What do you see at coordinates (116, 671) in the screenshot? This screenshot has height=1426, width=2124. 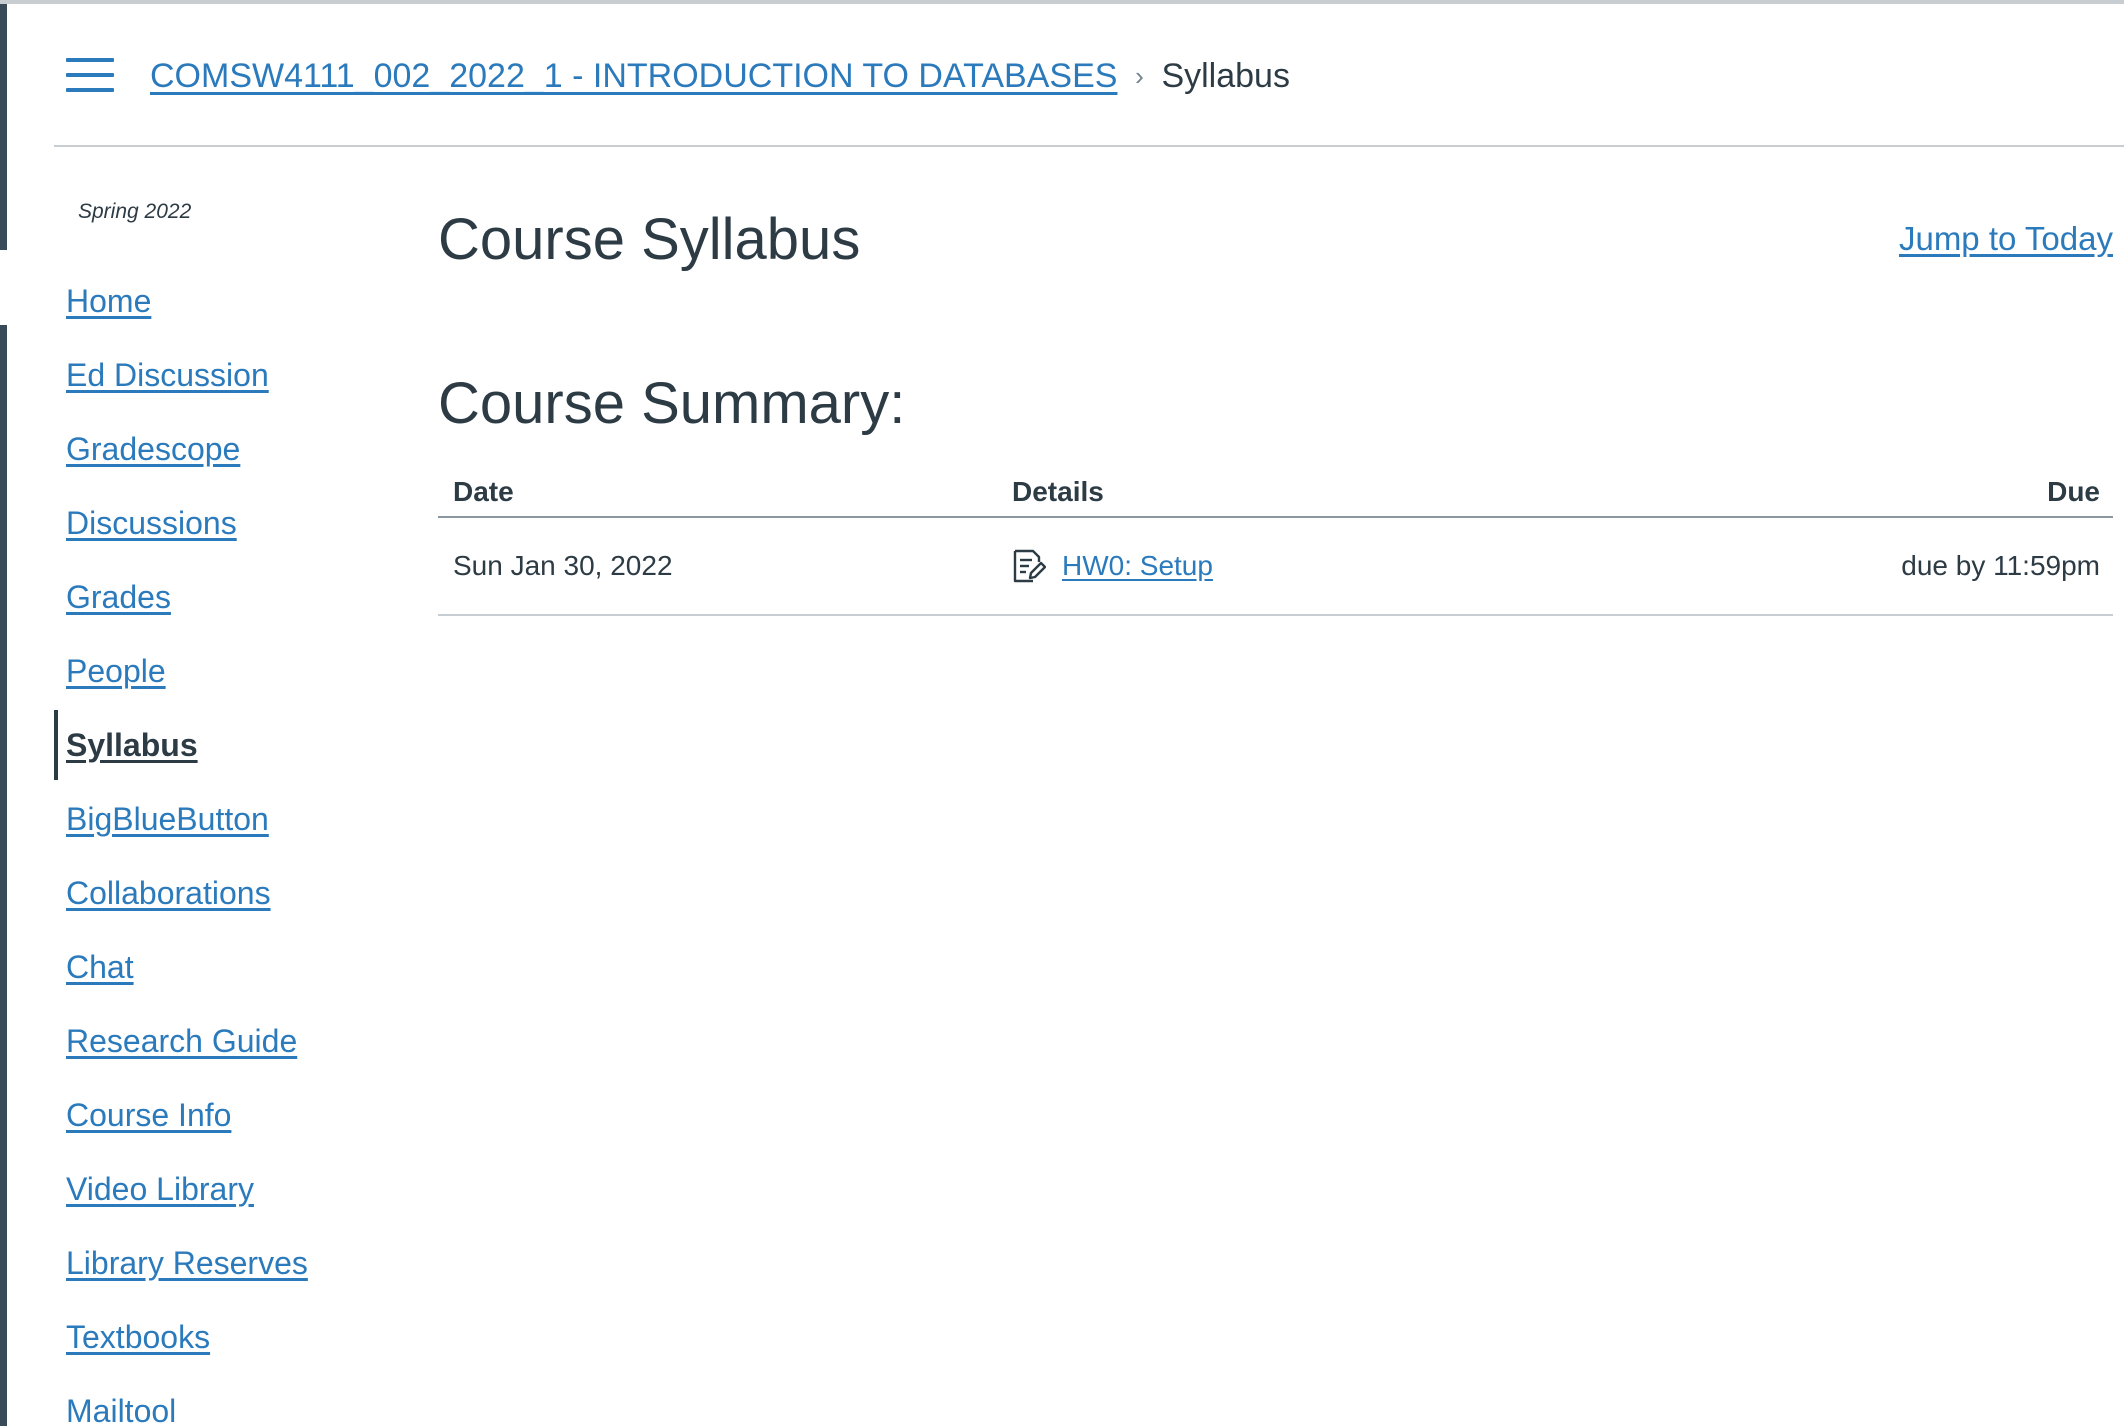 I see `nav-link-people: People` at bounding box center [116, 671].